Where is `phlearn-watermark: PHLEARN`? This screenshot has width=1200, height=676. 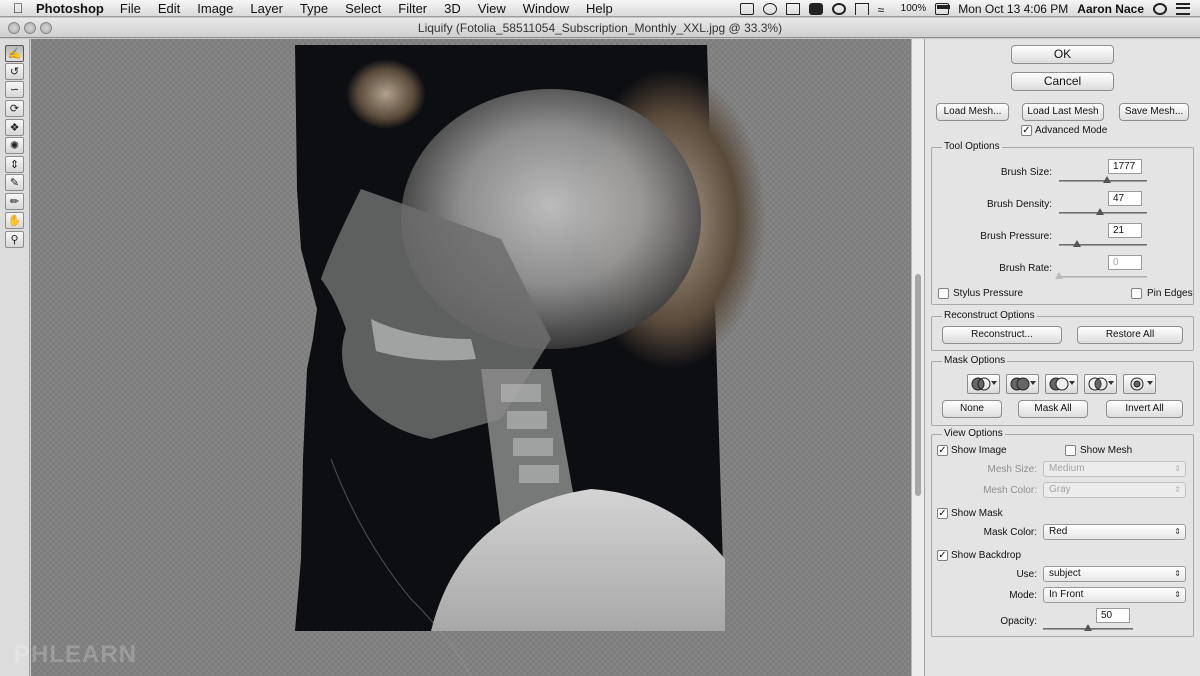
phlearn-watermark: PHLEARN is located at coordinates (76, 654).